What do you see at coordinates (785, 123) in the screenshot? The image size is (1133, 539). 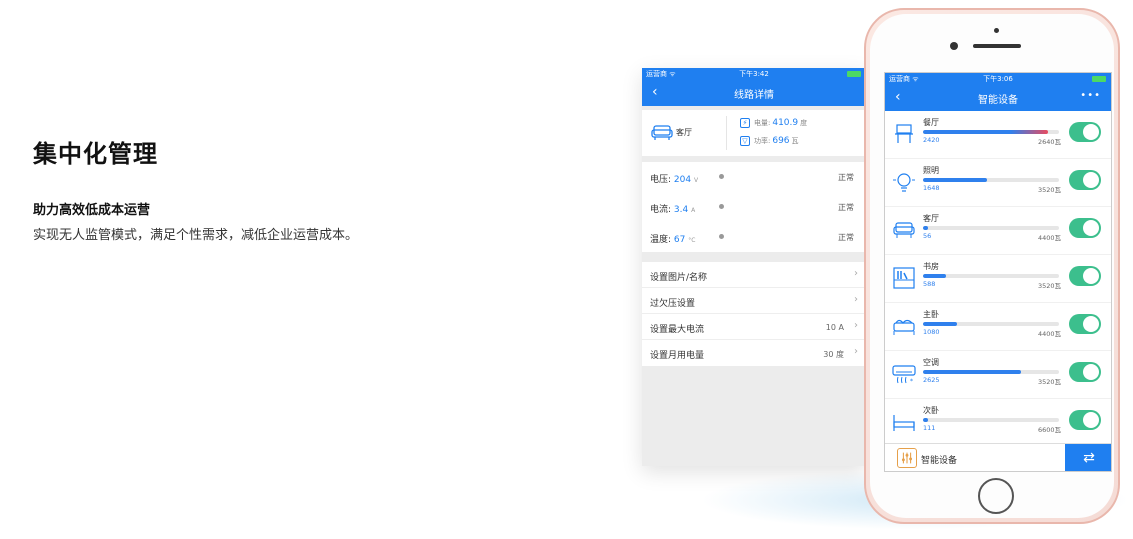 I see `energy-value: 410.9` at bounding box center [785, 123].